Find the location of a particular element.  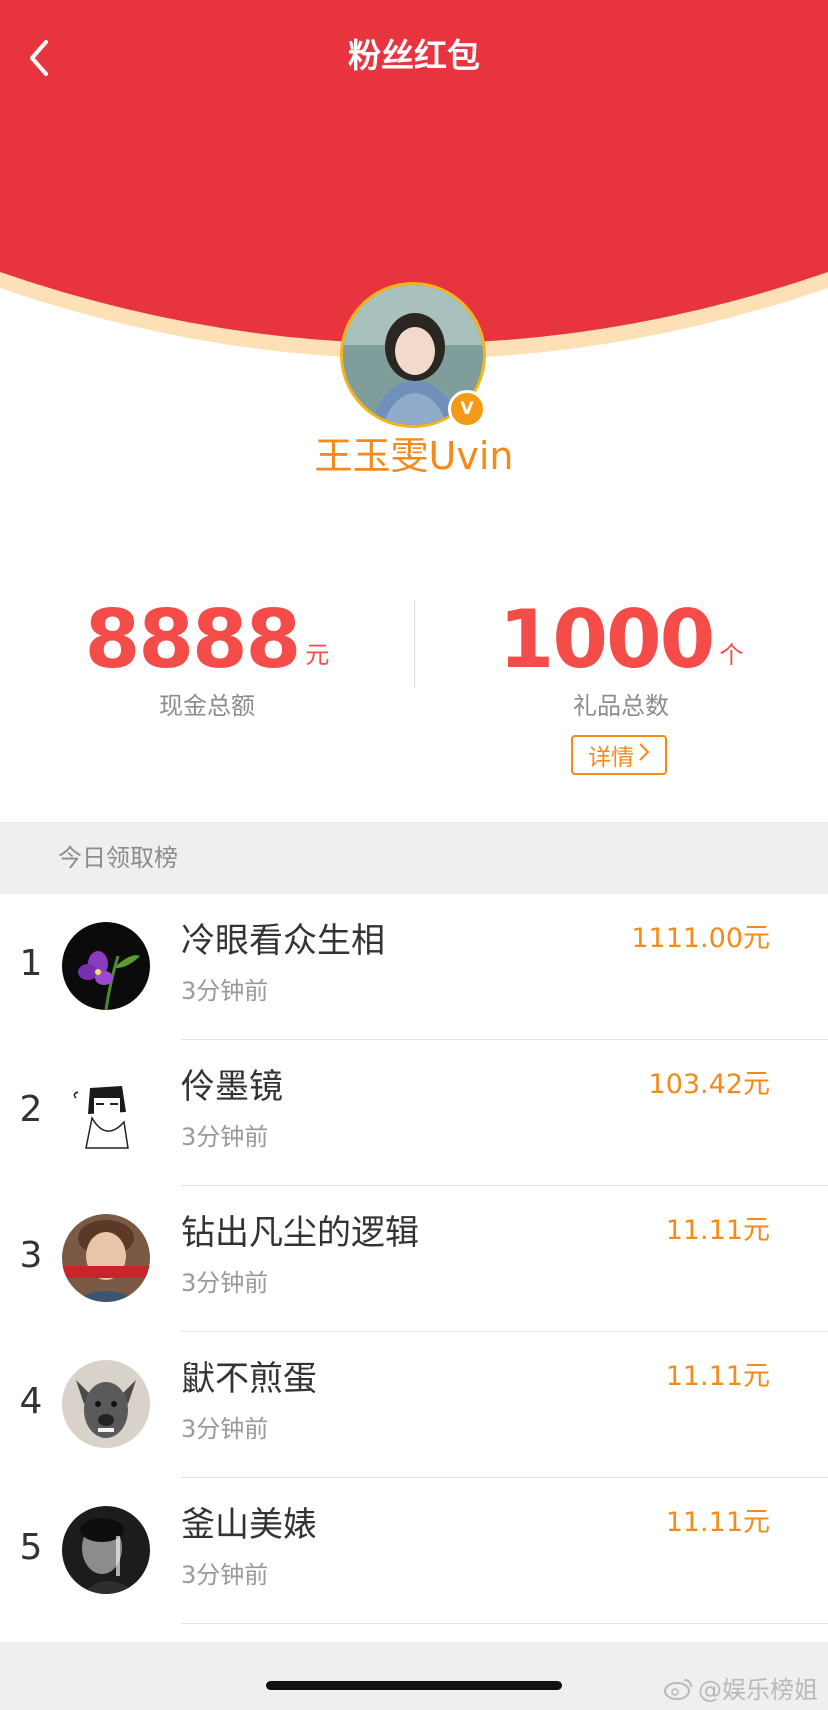

leaderboard-header: 今日领取榜 is located at coordinates (414, 858).